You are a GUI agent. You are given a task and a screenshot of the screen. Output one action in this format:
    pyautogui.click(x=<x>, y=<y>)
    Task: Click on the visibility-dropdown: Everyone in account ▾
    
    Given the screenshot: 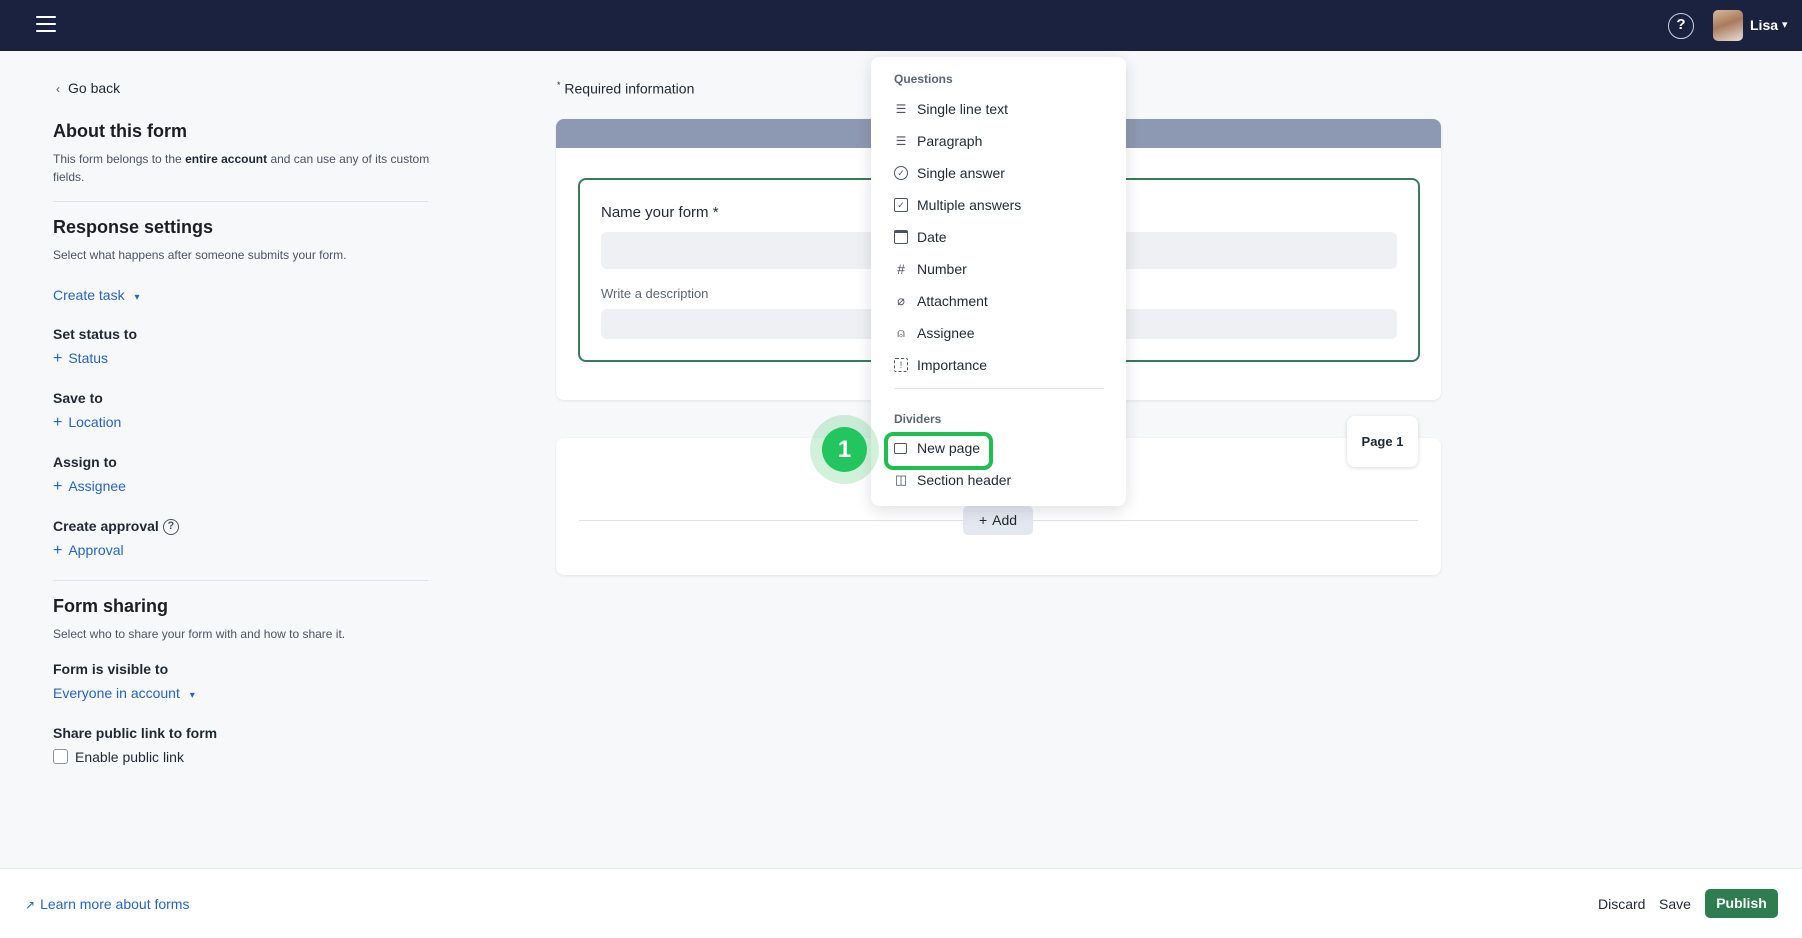 What is the action you would take?
    pyautogui.click(x=124, y=693)
    